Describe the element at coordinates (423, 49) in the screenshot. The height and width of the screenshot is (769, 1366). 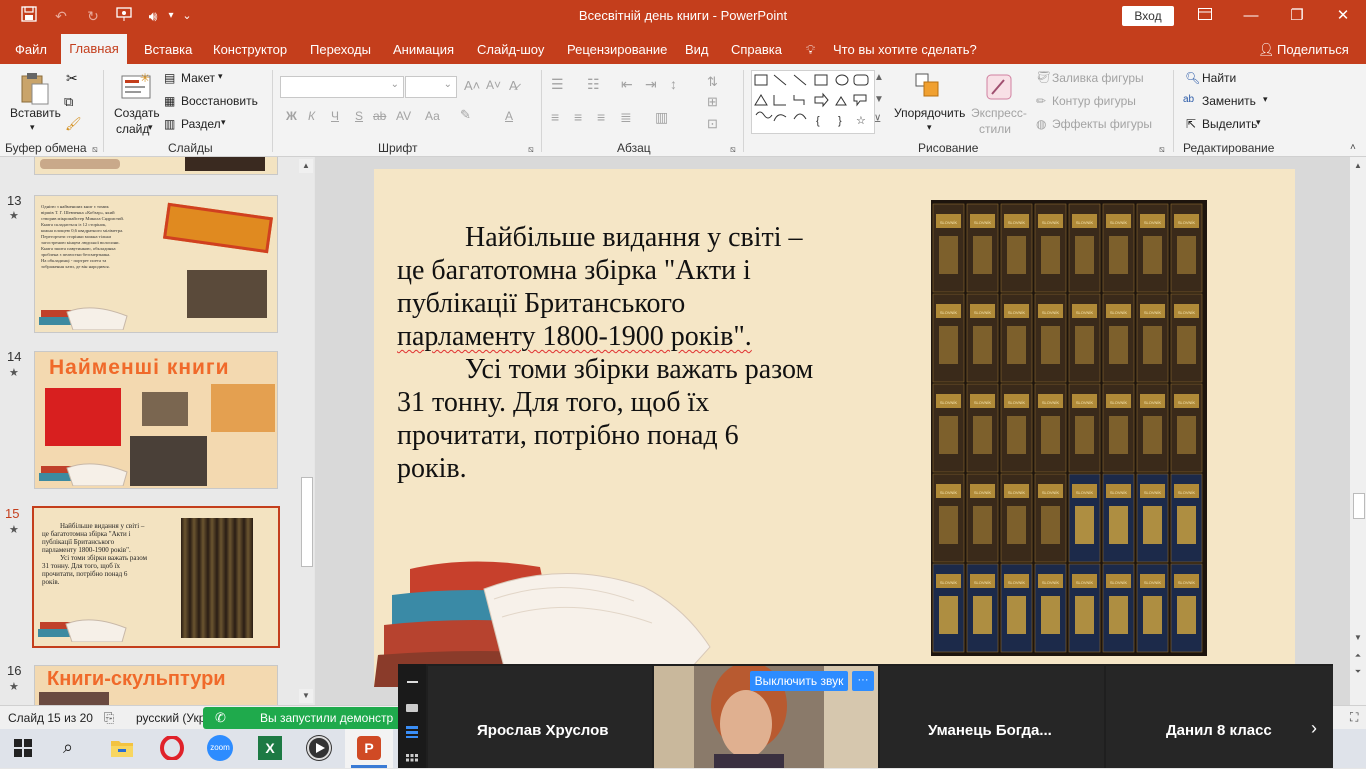
I see `tab-animations: Анимация` at that location.